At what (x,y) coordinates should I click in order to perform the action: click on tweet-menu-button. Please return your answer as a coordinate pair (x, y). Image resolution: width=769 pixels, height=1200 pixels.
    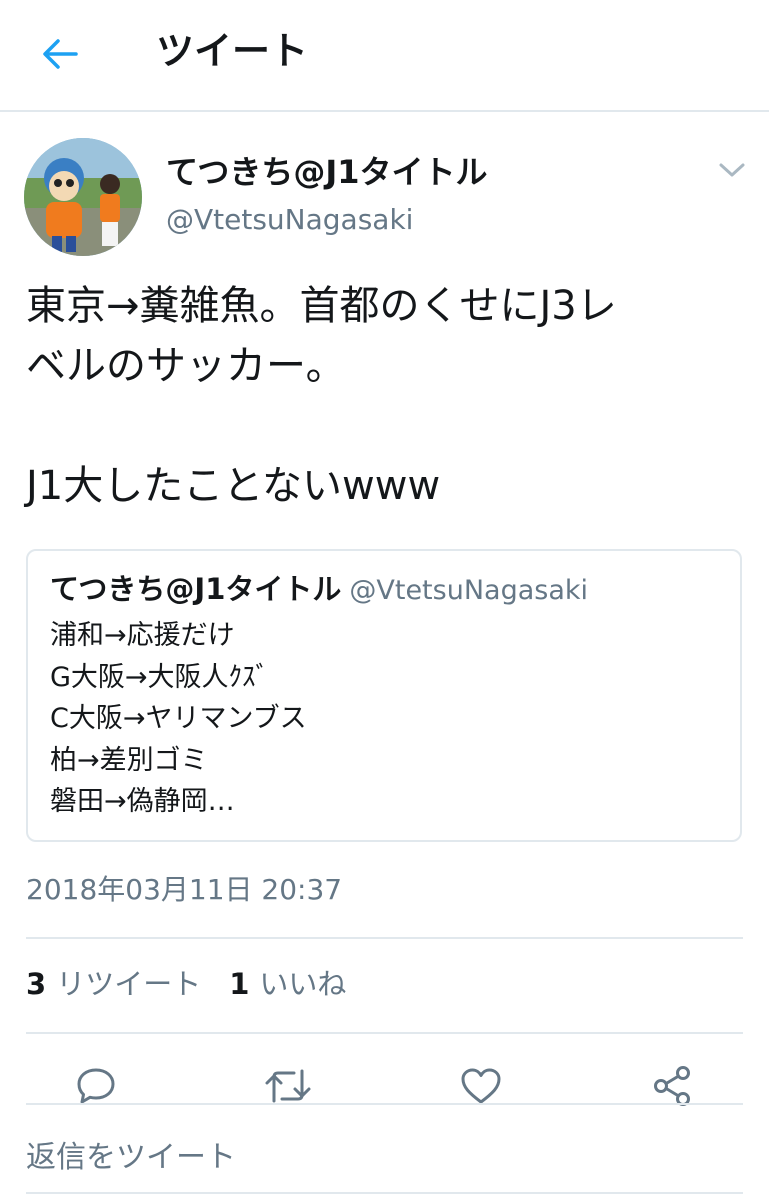
    Looking at the image, I should click on (732, 170).